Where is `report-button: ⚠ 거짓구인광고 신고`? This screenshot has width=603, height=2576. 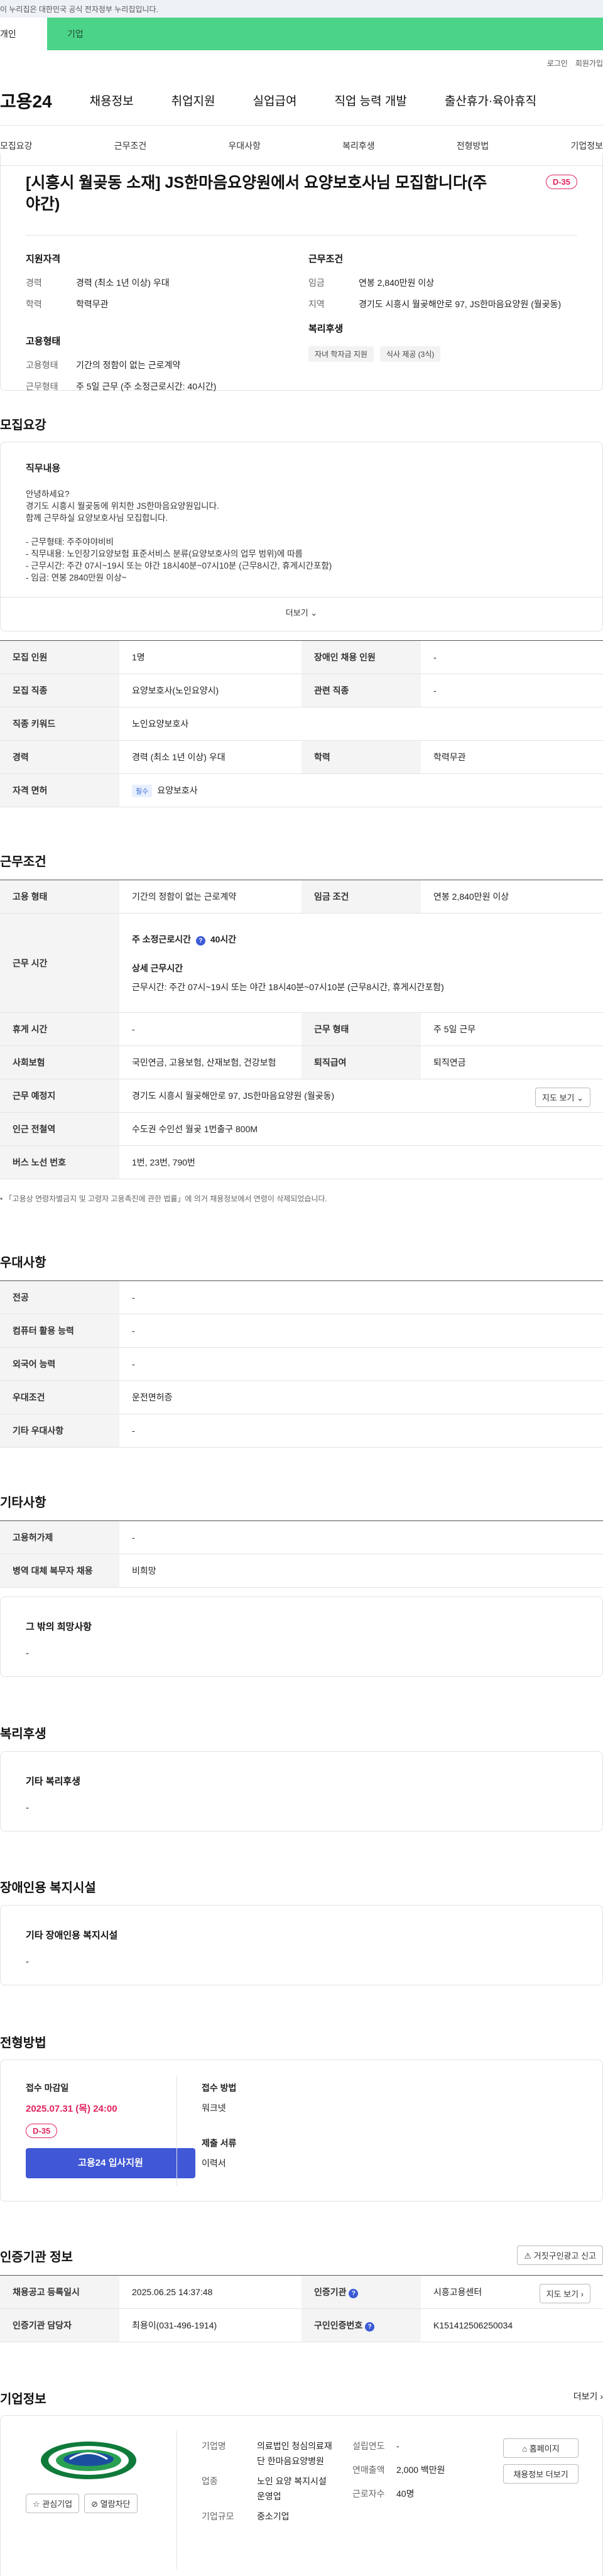
report-button: ⚠ 거짓구인광고 신고 is located at coordinates (560, 2256).